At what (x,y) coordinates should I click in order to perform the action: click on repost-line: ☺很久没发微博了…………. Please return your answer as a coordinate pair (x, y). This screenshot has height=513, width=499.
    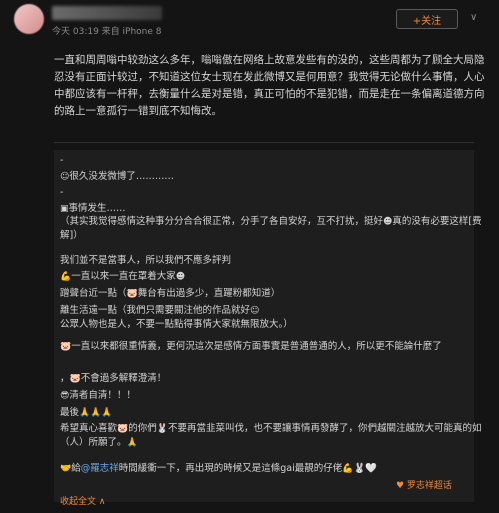
    Looking at the image, I should click on (117, 176).